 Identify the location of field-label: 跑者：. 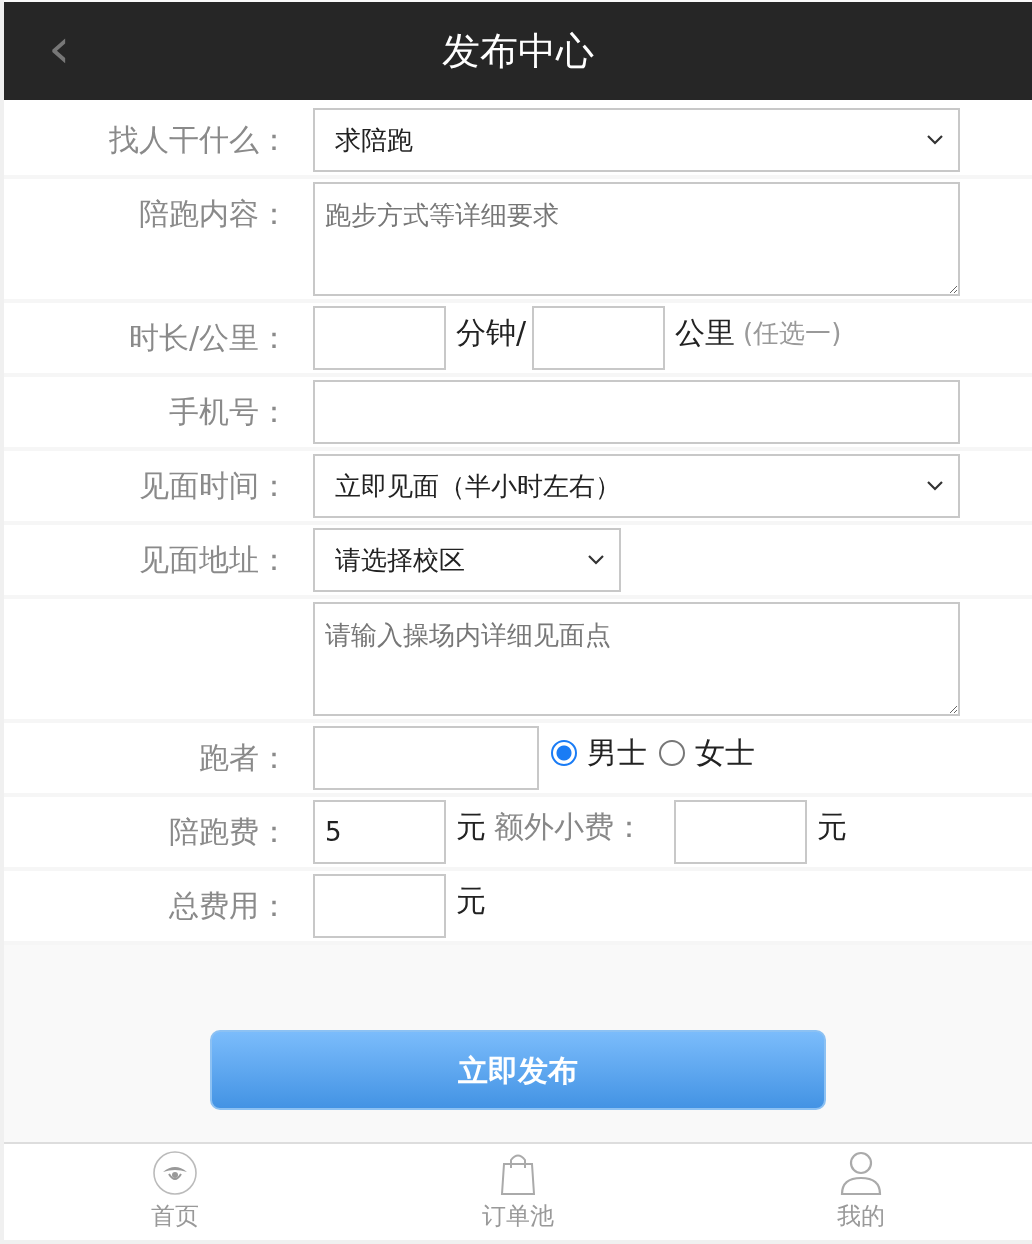
(244, 758).